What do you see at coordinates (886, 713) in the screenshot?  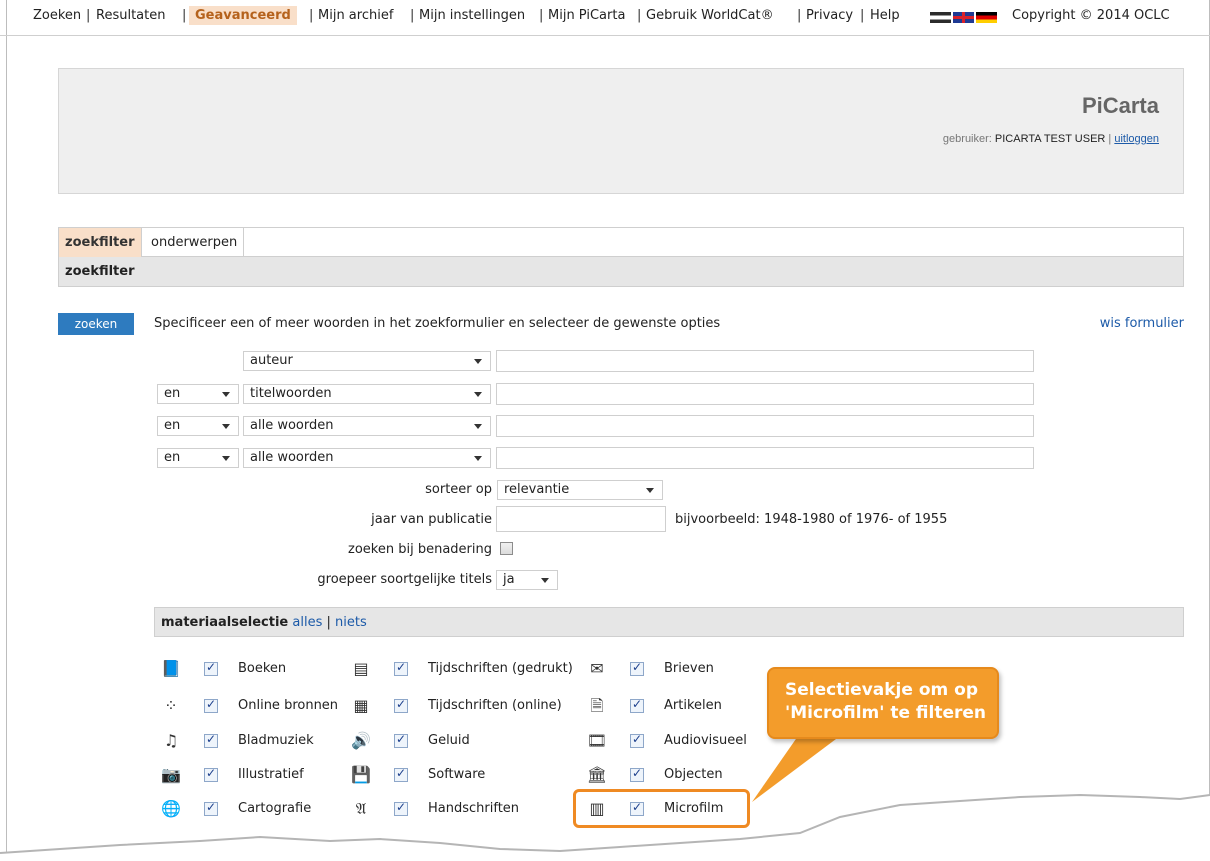 I see `callout-line-2: 'Microfilm' te filteren` at bounding box center [886, 713].